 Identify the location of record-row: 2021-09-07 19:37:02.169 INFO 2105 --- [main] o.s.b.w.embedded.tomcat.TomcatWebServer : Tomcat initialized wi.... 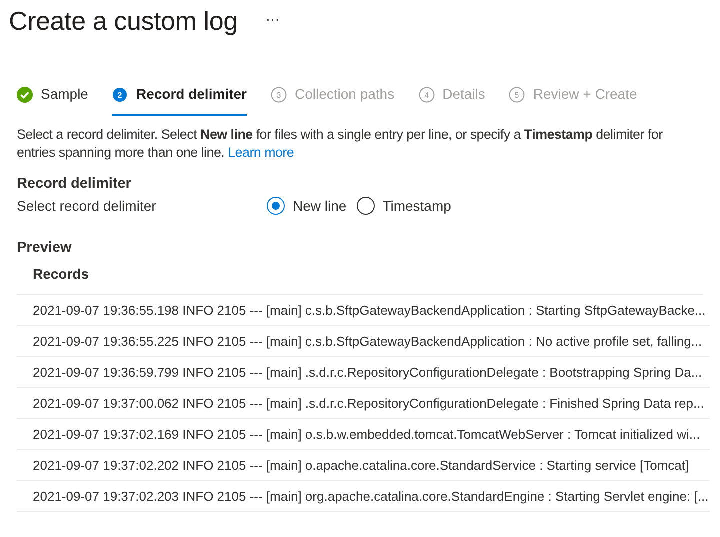
(363, 434).